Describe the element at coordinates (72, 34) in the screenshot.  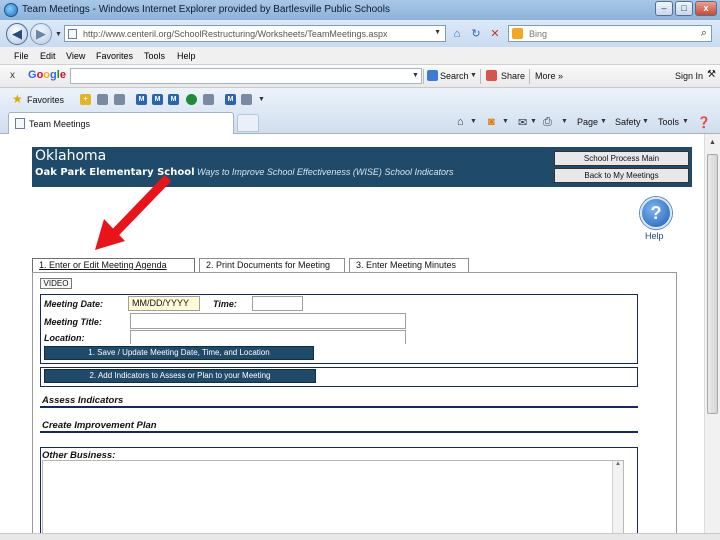
I see `page-icon` at that location.